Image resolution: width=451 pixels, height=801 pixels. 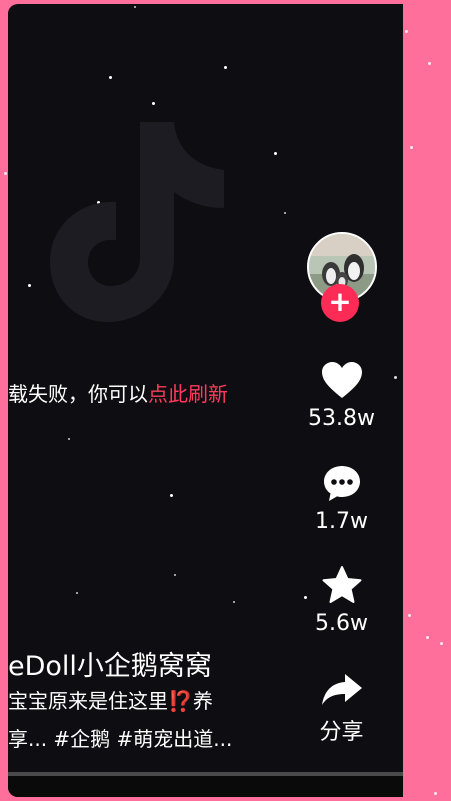 I want to click on favorite-button: 5.6w, so click(x=341, y=600).